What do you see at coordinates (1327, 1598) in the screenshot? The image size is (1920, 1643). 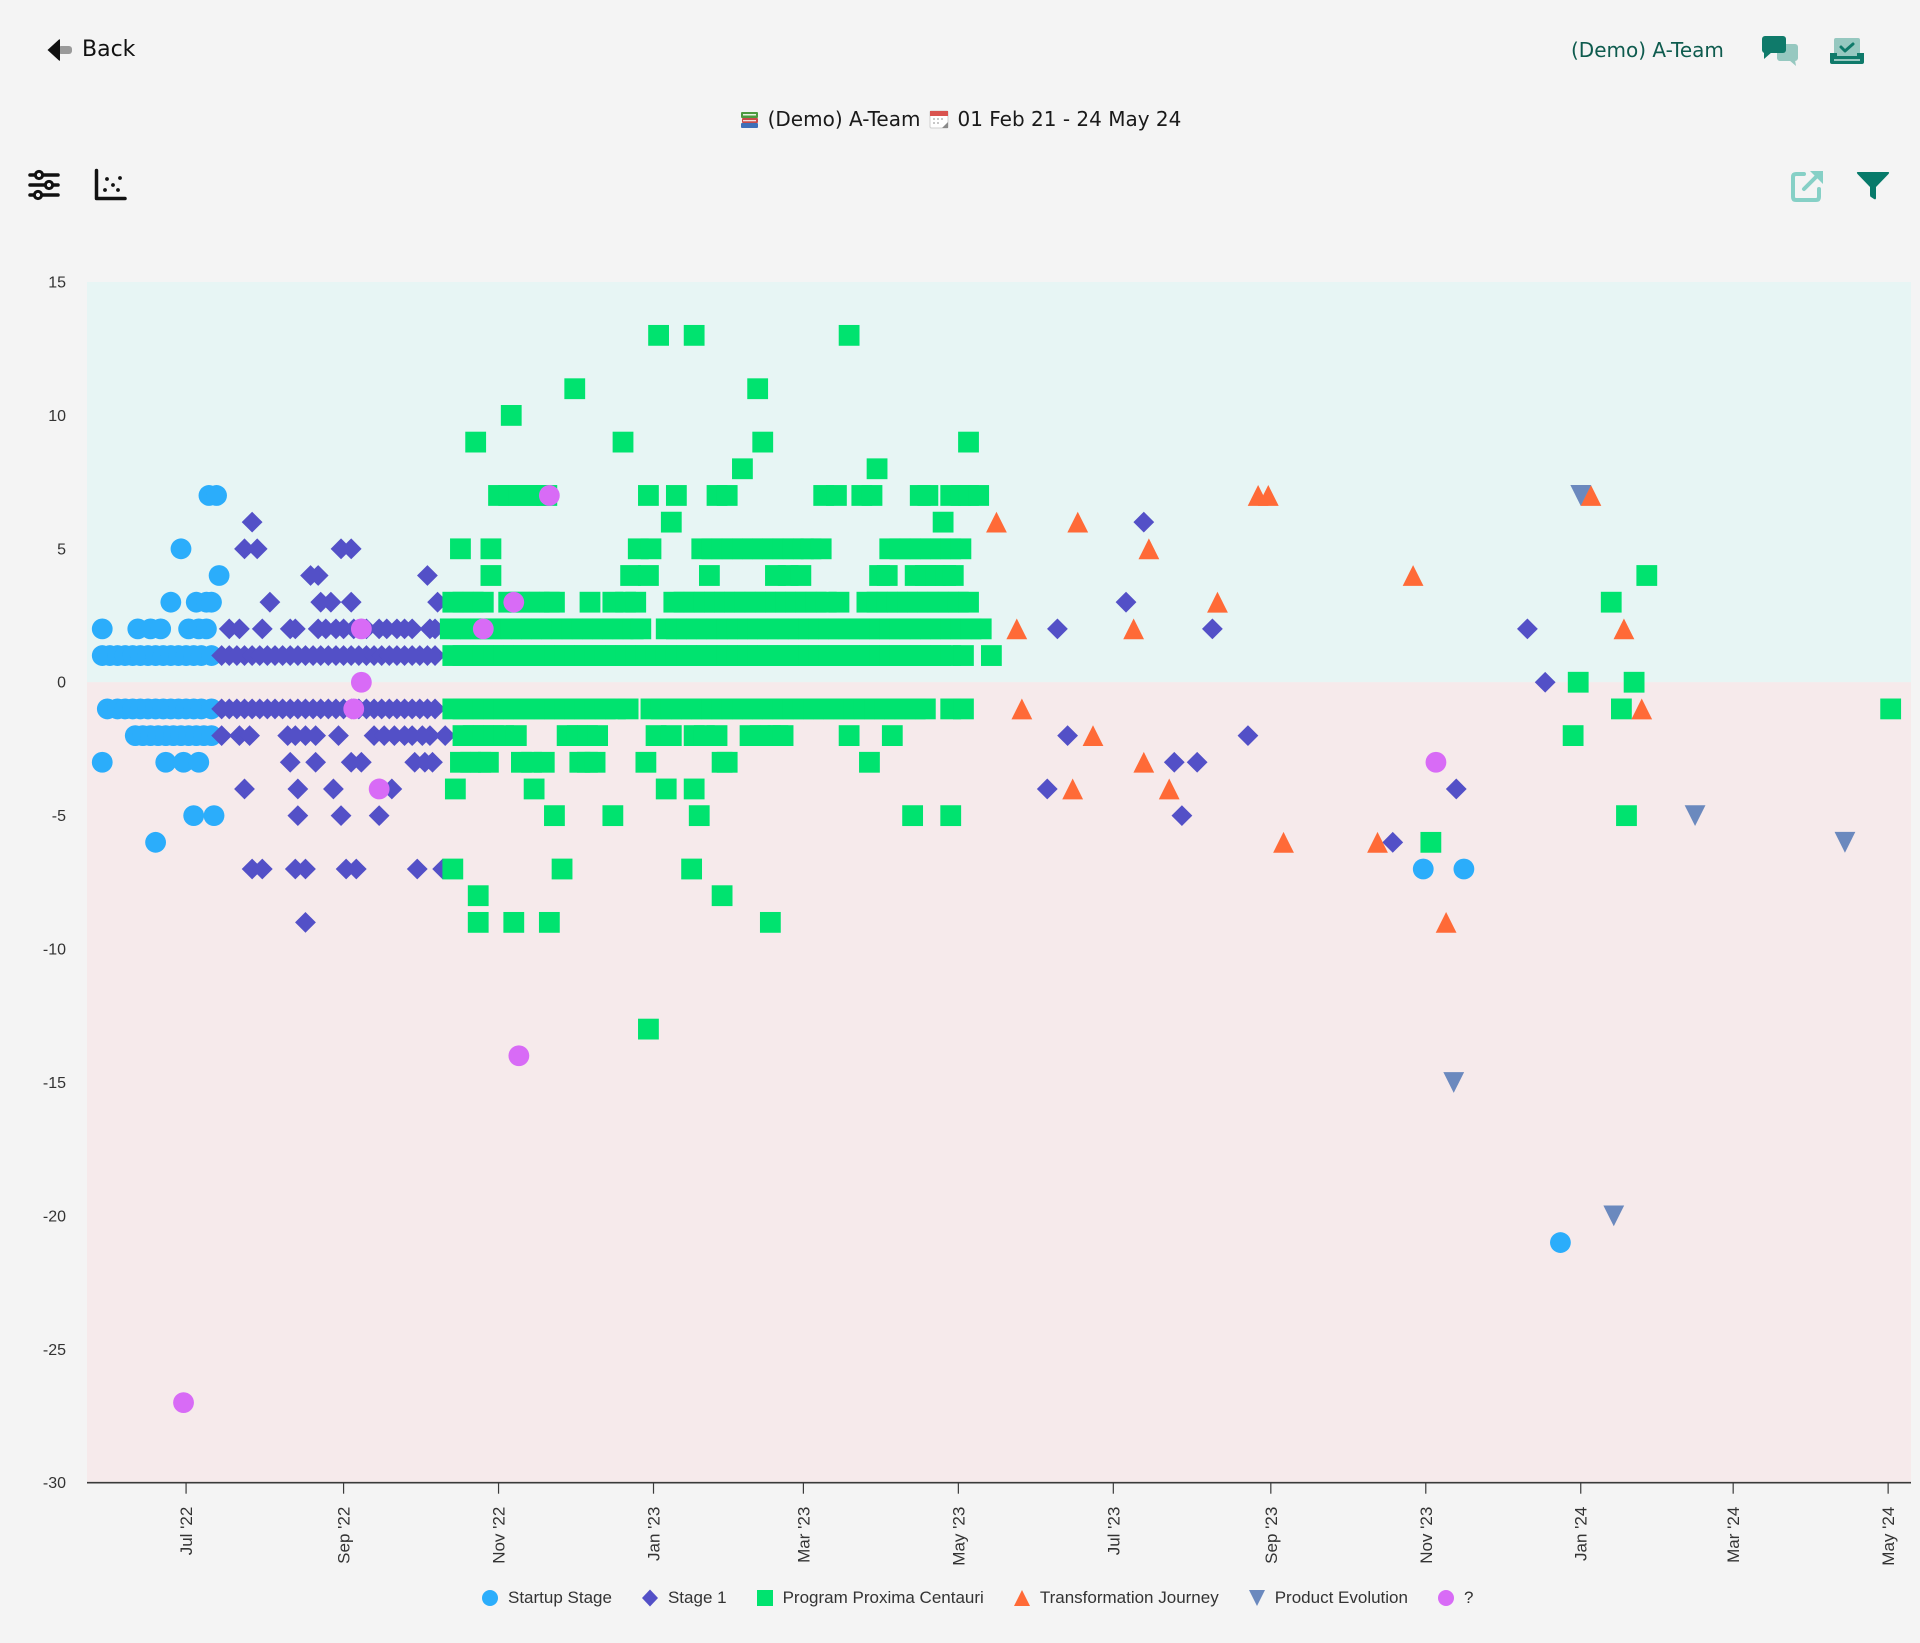 I see `legend-item-product-evolution: Product Evolution` at bounding box center [1327, 1598].